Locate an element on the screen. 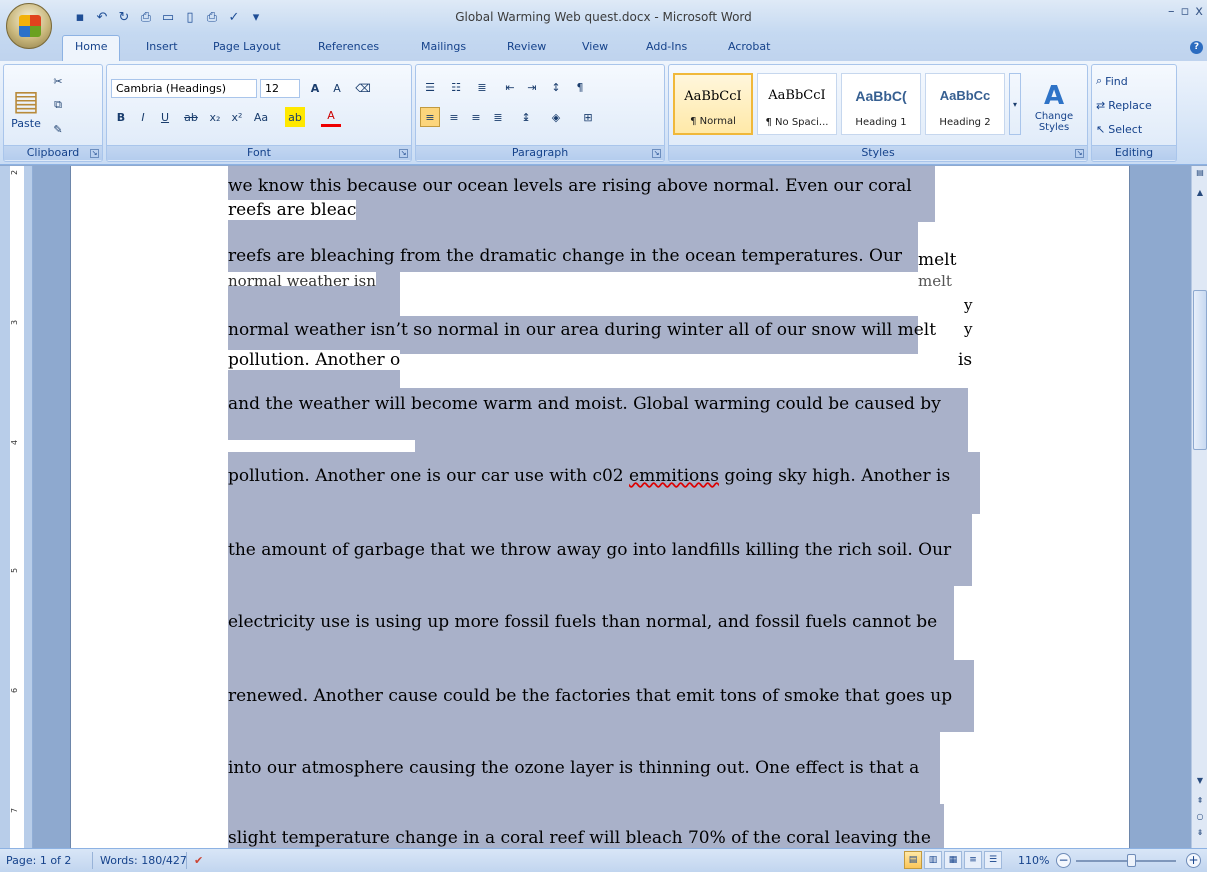  paragraph-launcher-icon: ↘ is located at coordinates (656, 153).